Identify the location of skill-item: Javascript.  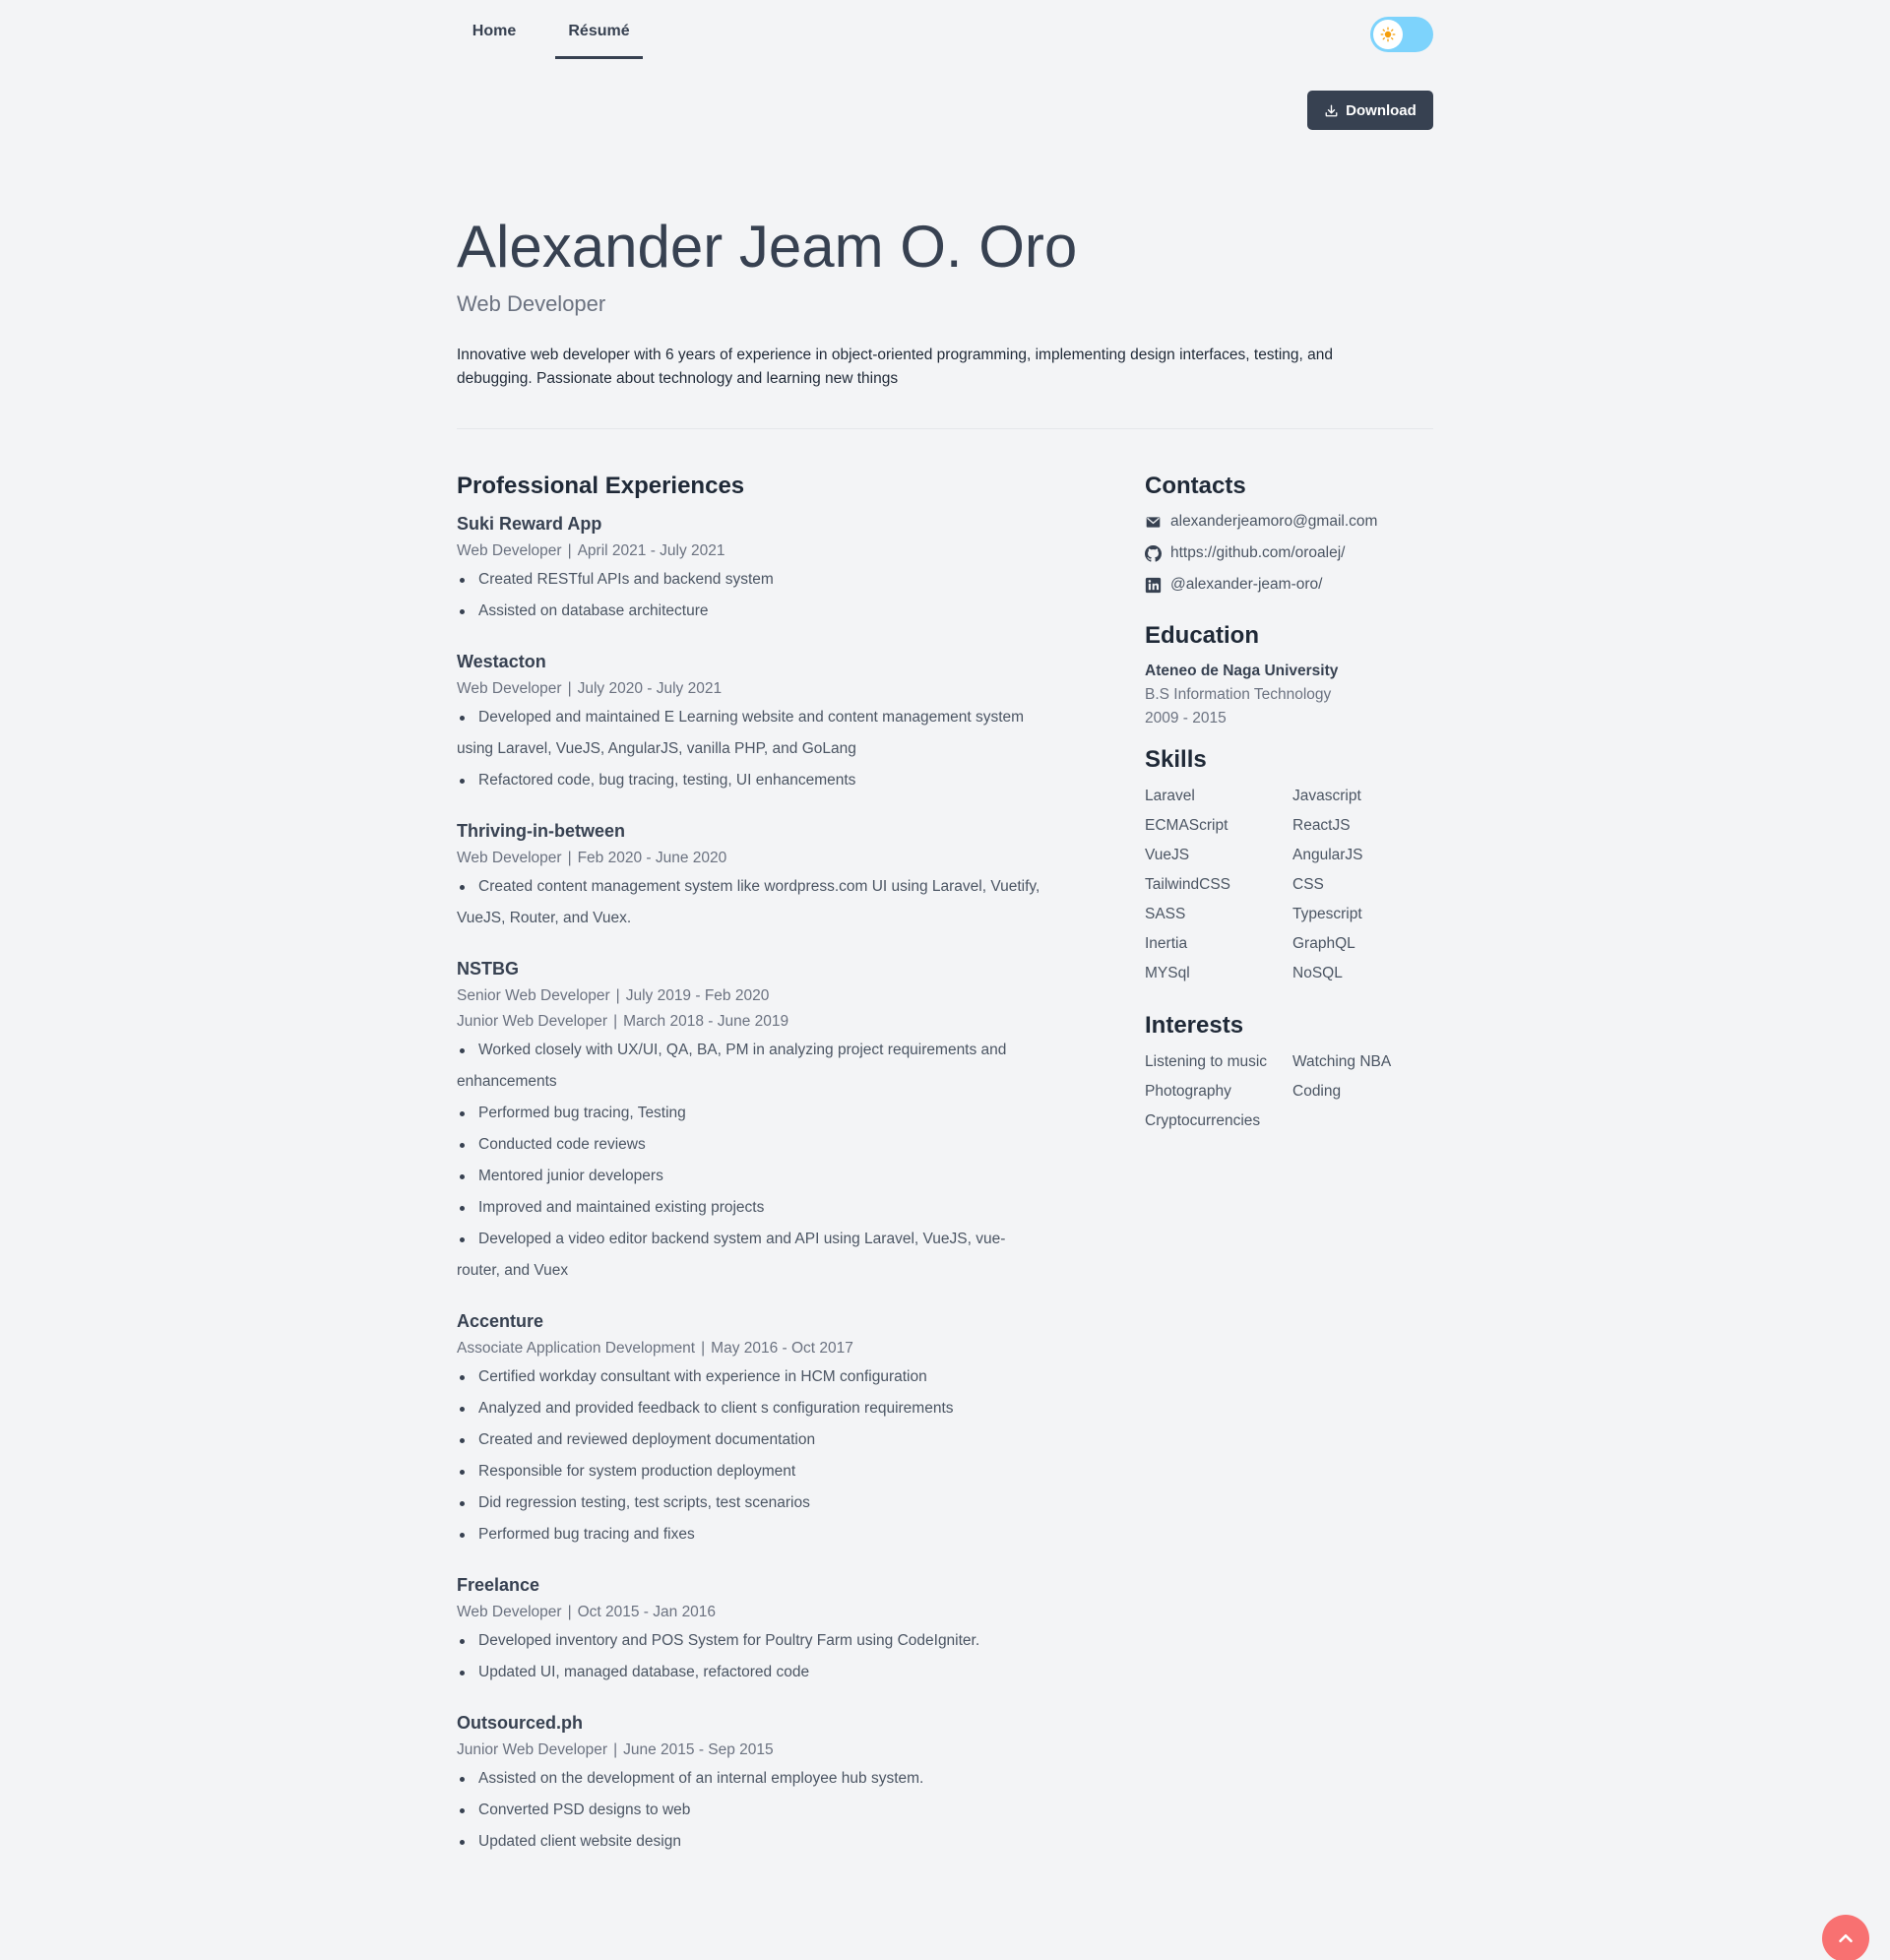
(1326, 796).